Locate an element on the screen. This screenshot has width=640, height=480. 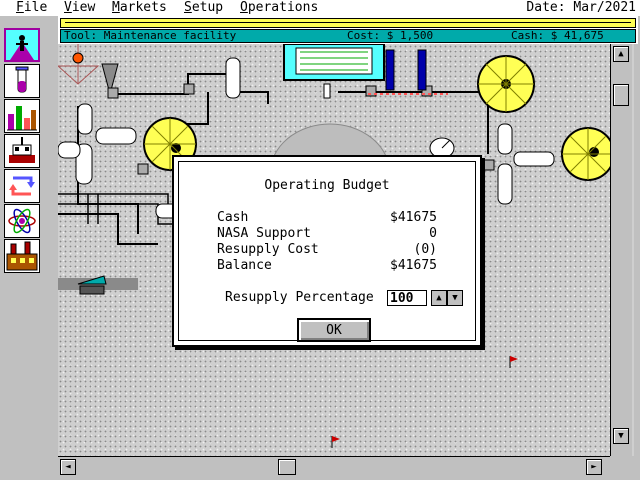
tool-power is located at coordinates (22, 221).